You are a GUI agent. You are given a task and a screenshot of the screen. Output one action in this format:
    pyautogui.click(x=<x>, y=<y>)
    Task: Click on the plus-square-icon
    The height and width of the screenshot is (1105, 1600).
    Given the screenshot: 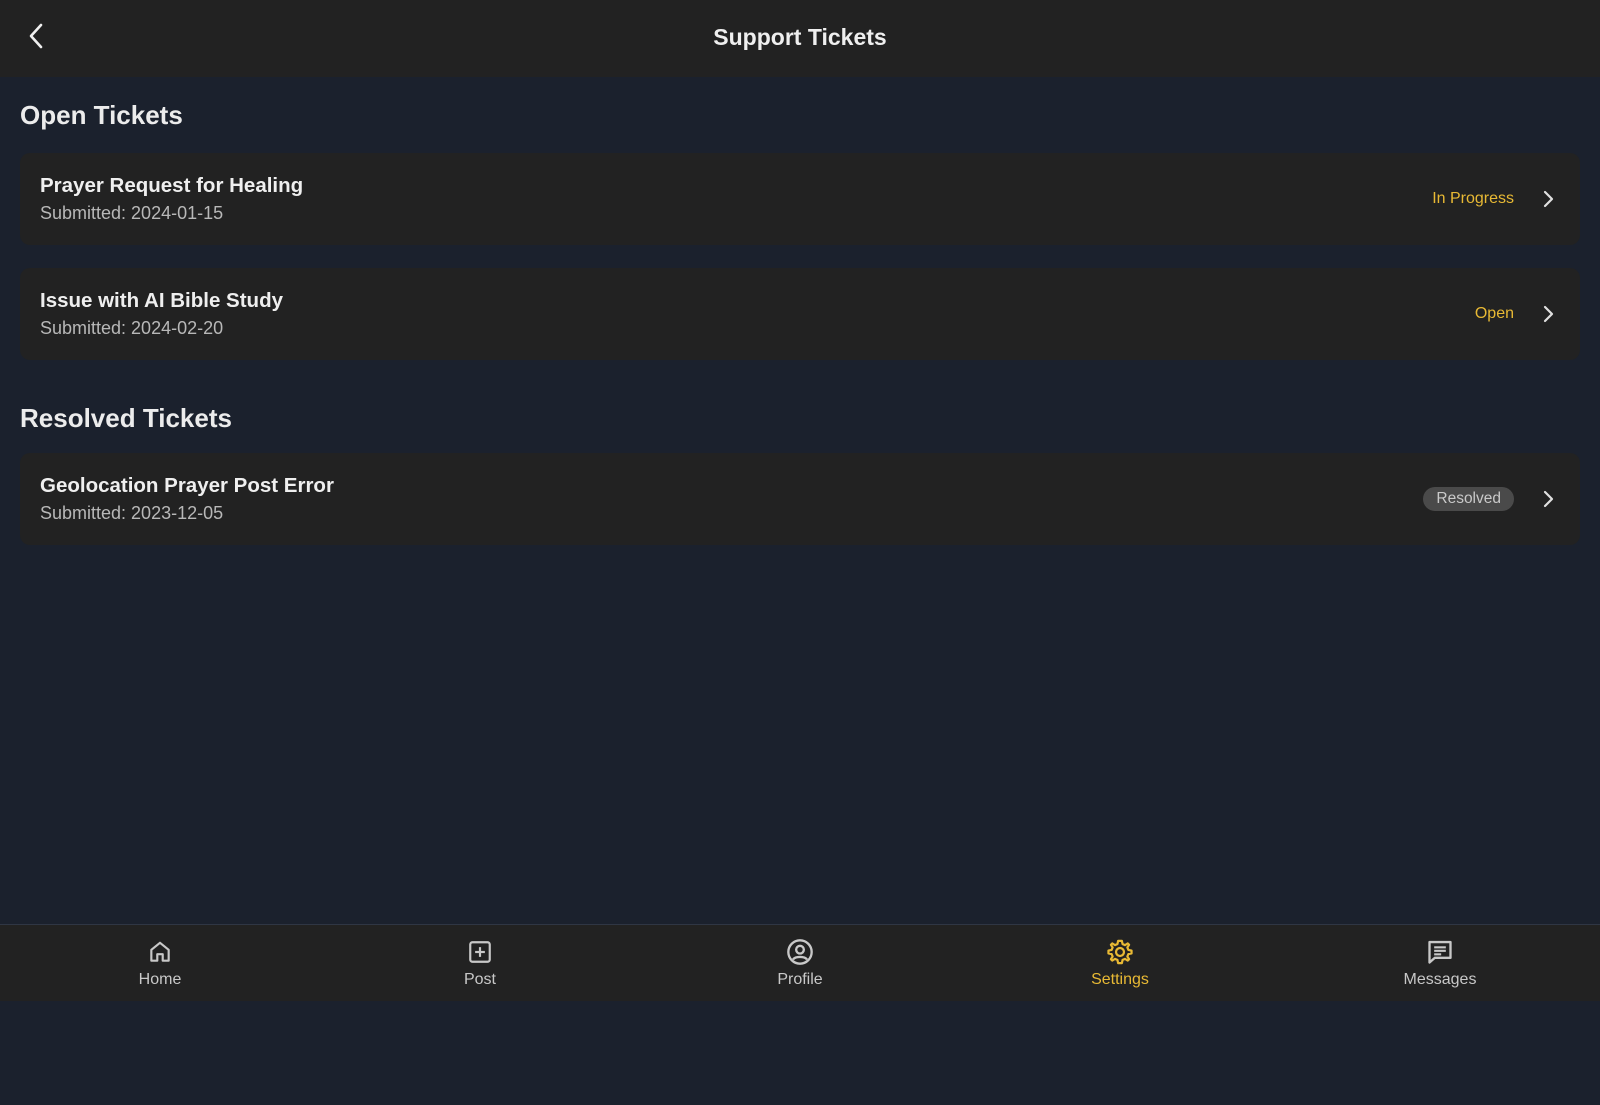 What is the action you would take?
    pyautogui.click(x=480, y=952)
    